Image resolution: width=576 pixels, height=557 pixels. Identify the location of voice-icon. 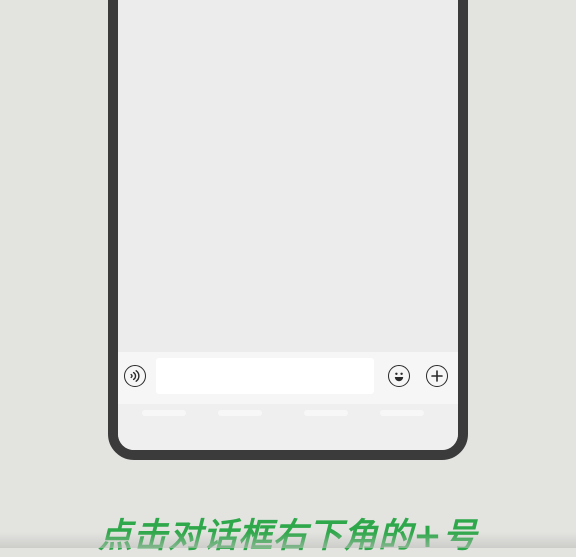
(135, 376).